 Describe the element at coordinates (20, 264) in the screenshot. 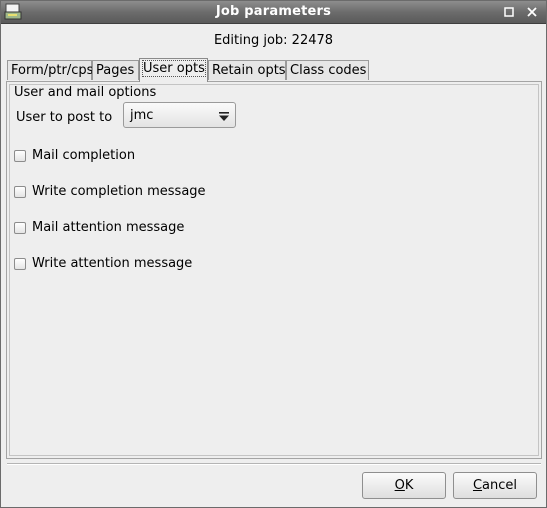

I see `write-attention-message-checkbox` at that location.